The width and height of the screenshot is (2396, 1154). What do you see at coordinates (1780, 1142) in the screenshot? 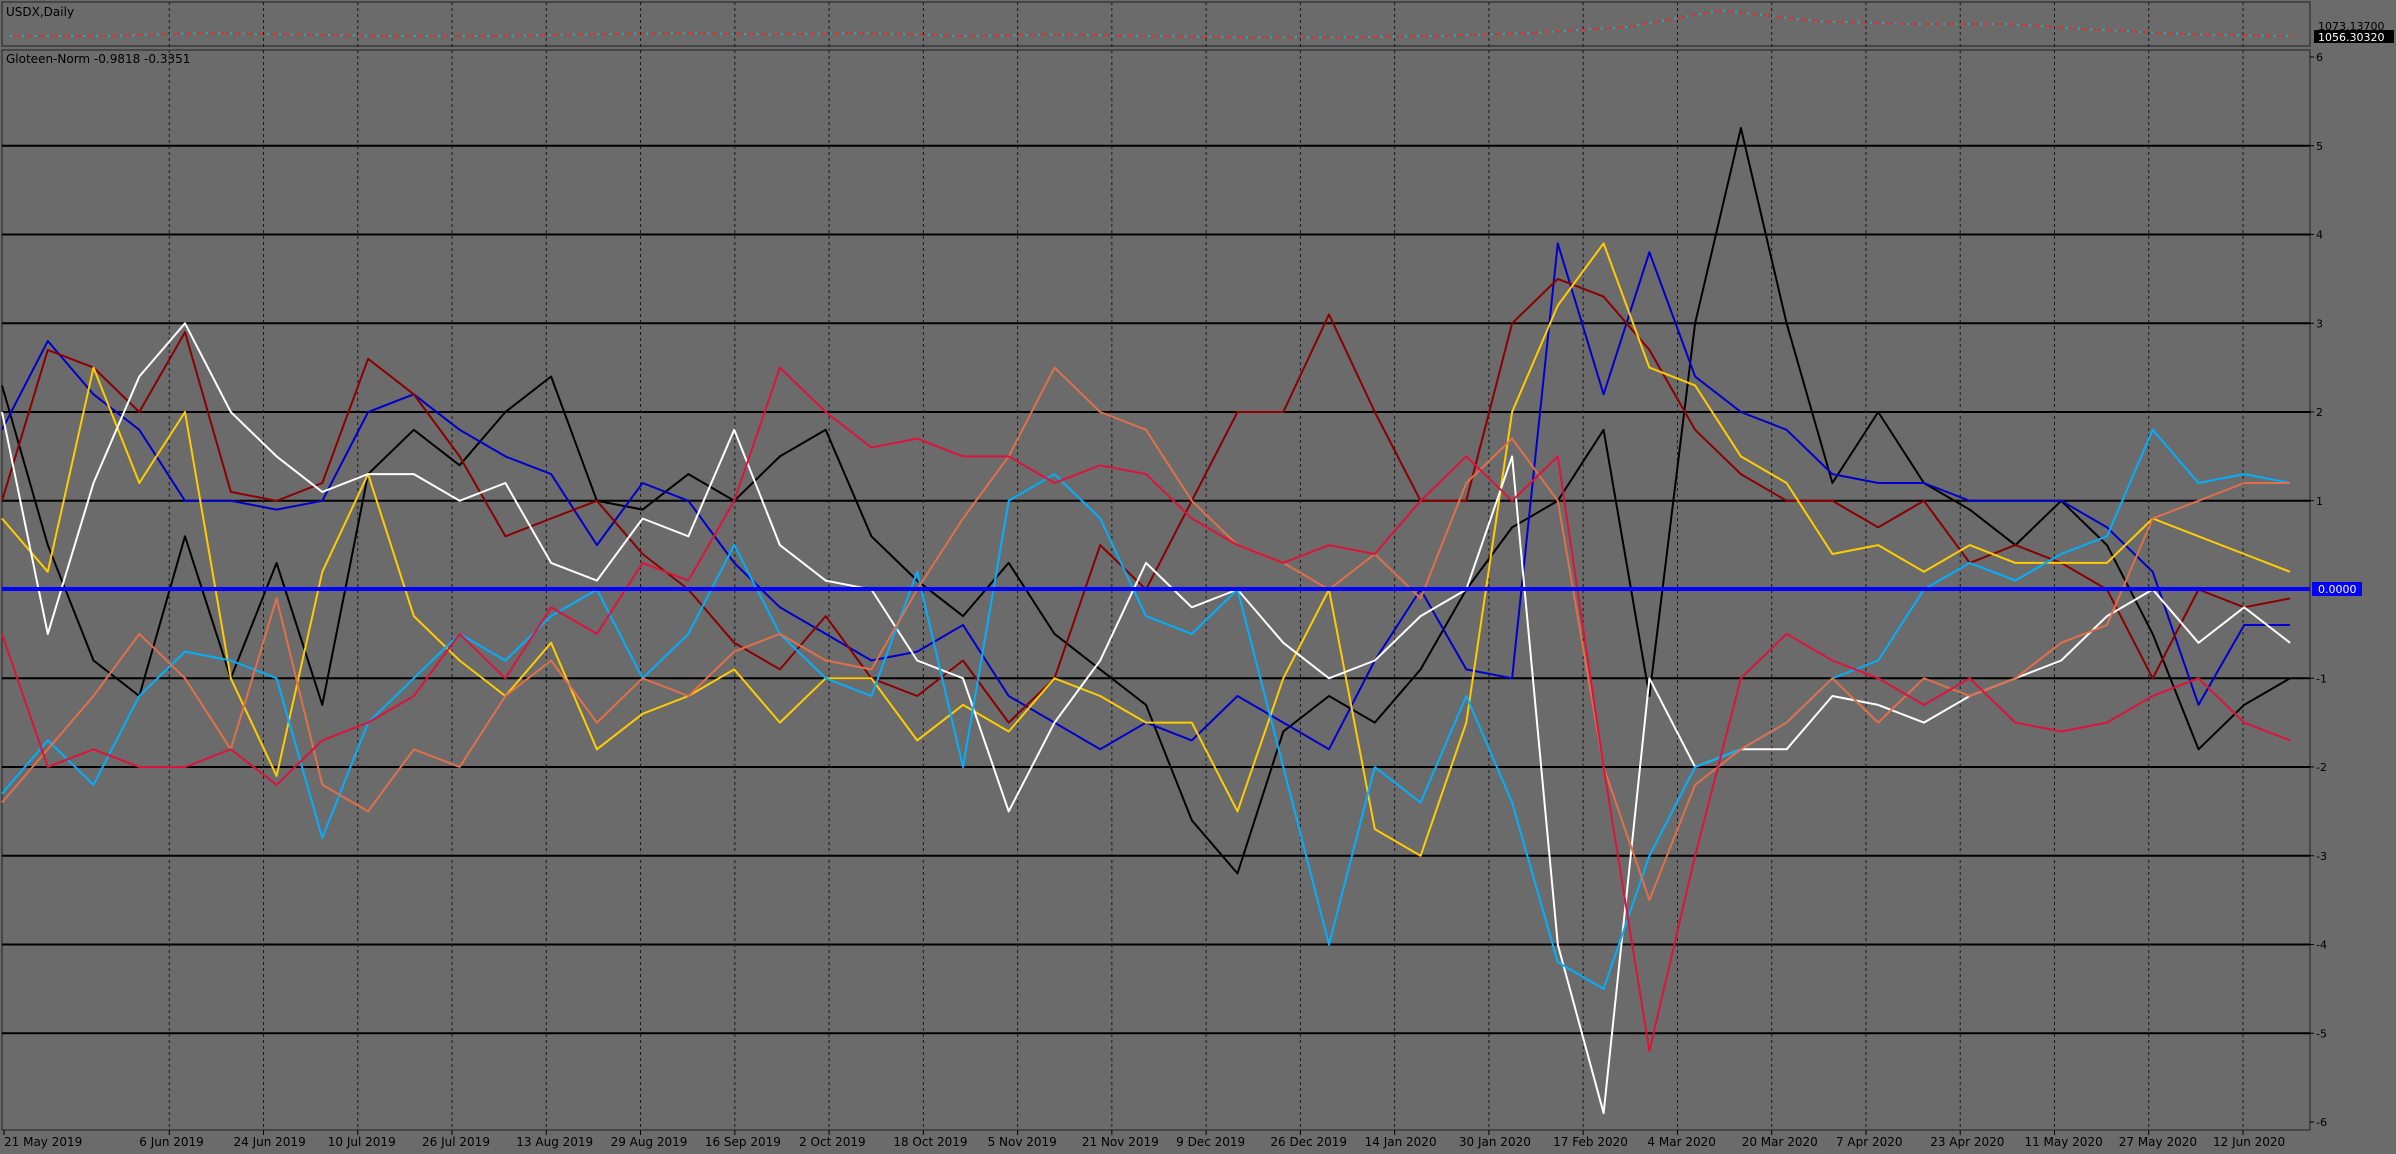
I see `x-tick-label: 20 Mar 2020` at bounding box center [1780, 1142].